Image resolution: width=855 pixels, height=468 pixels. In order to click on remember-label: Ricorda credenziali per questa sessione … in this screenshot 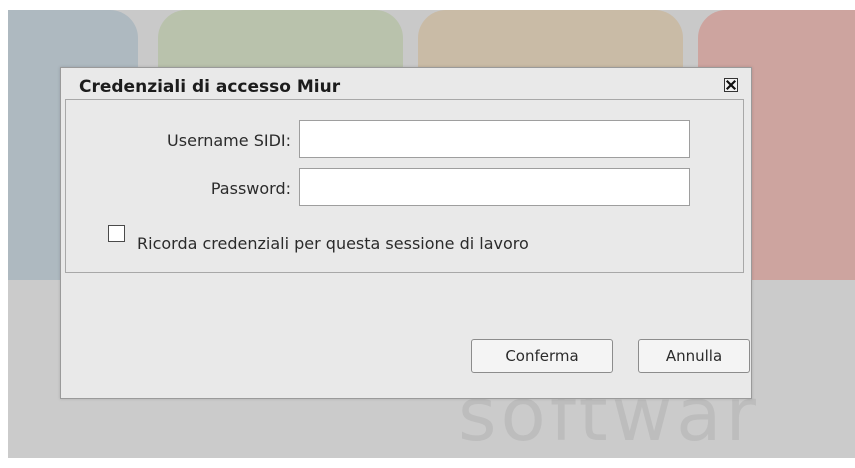, I will do `click(333, 243)`.